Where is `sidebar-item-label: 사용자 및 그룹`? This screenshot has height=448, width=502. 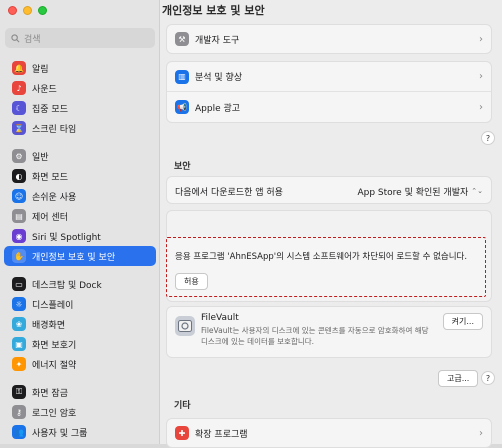
sidebar-item-label: 사용자 및 그룹 is located at coordinates (60, 433).